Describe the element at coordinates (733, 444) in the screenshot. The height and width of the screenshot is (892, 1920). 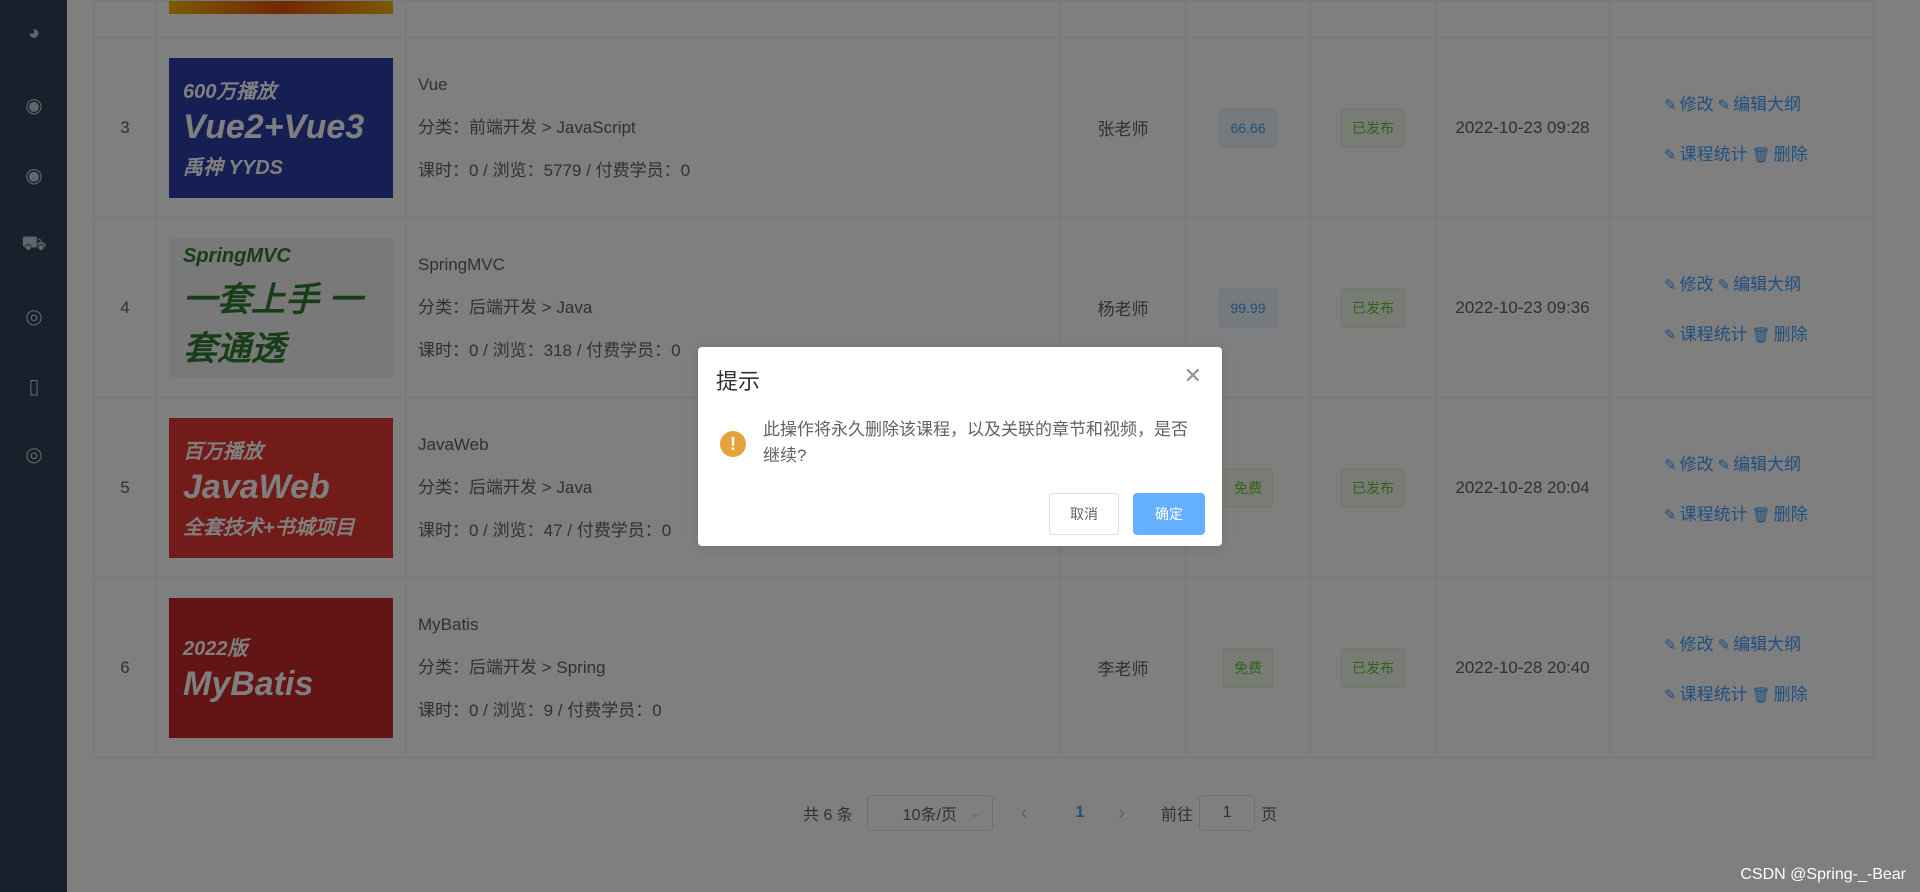
I see `warning-icon: !` at that location.